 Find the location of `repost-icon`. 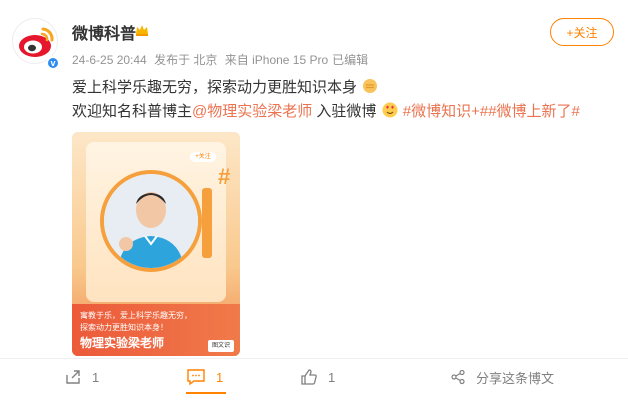

repost-icon is located at coordinates (73, 377).